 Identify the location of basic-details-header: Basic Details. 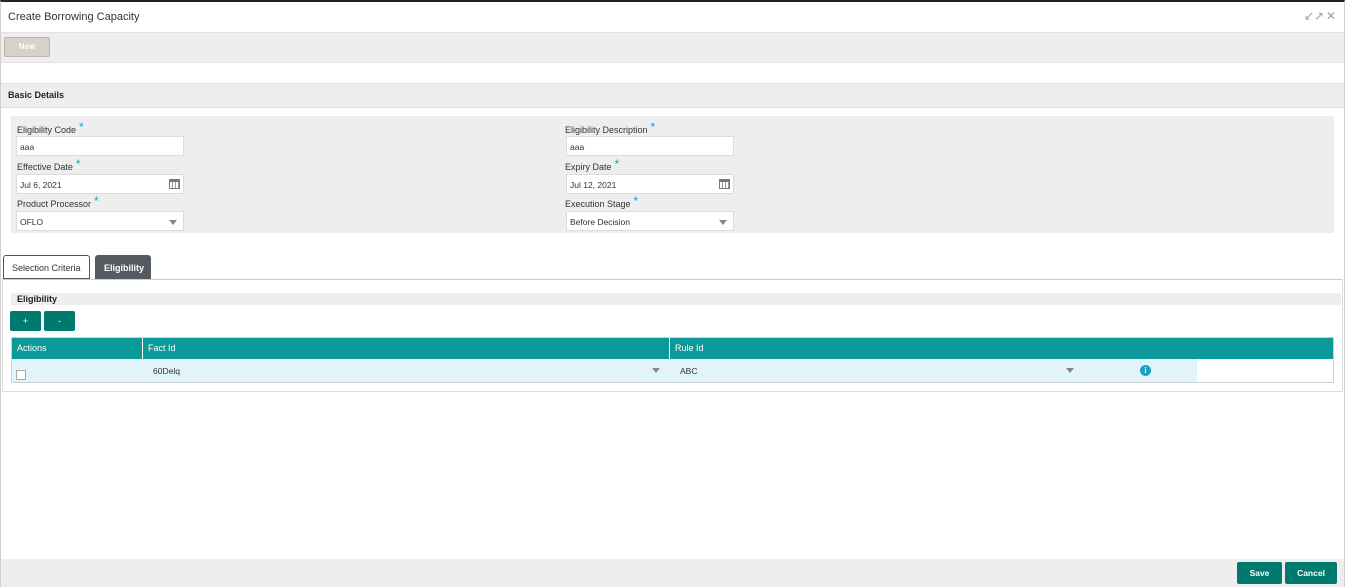
(672, 95).